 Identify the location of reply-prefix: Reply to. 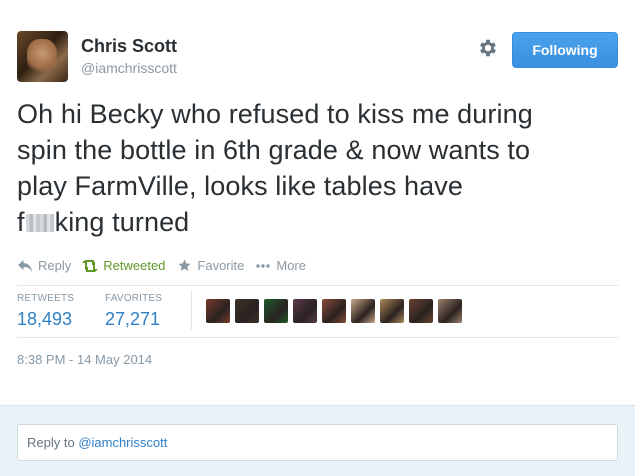
(53, 442).